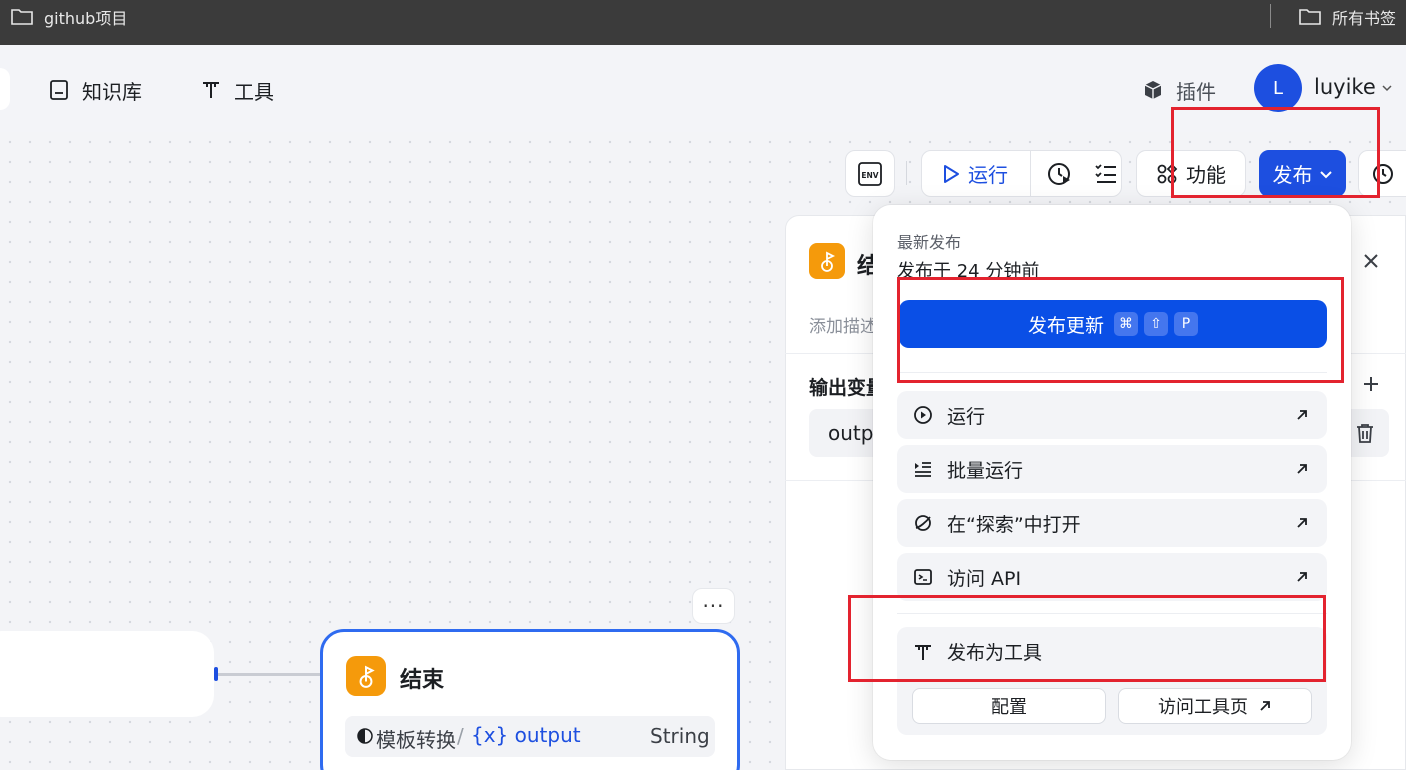  I want to click on shortcut-key: ⇧, so click(1156, 324).